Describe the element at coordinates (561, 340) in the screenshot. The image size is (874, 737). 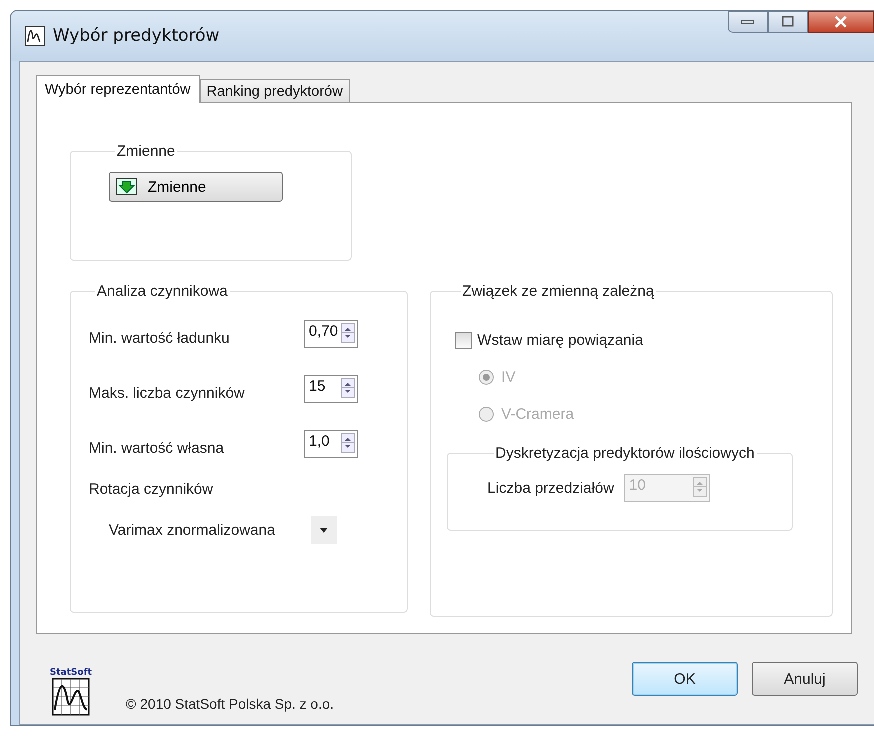
I see `checkbox-label: Wstaw miarę powiązania` at that location.